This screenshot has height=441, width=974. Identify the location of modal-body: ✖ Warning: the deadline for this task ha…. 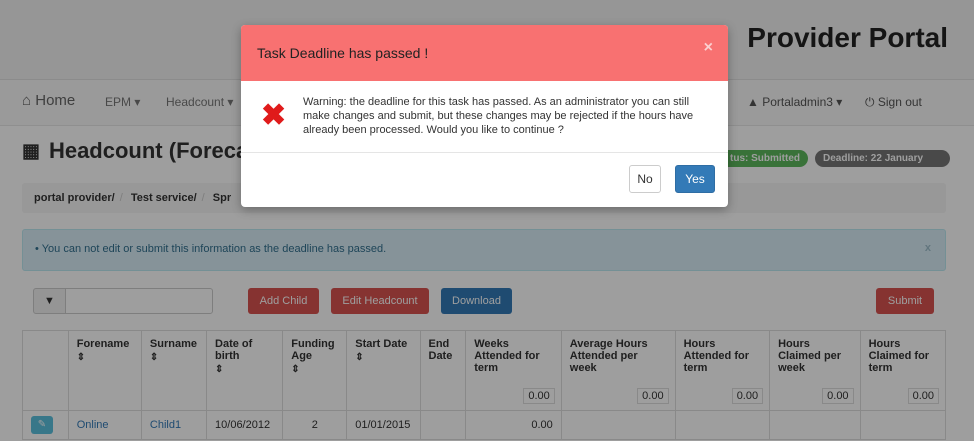
(484, 117).